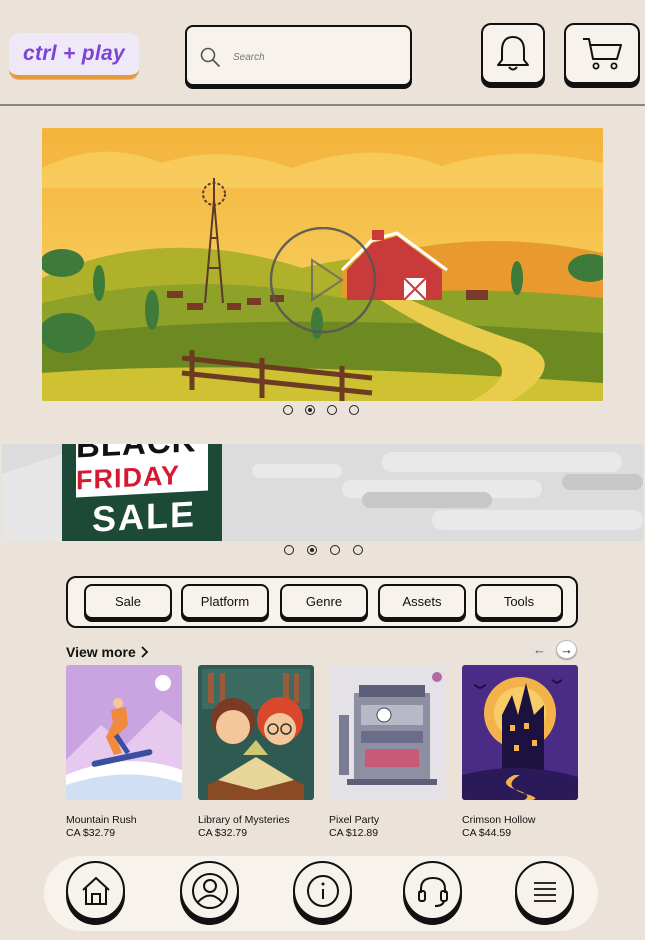 Image resolution: width=645 pixels, height=940 pixels. I want to click on product-name: Mountain Rush, so click(101, 820).